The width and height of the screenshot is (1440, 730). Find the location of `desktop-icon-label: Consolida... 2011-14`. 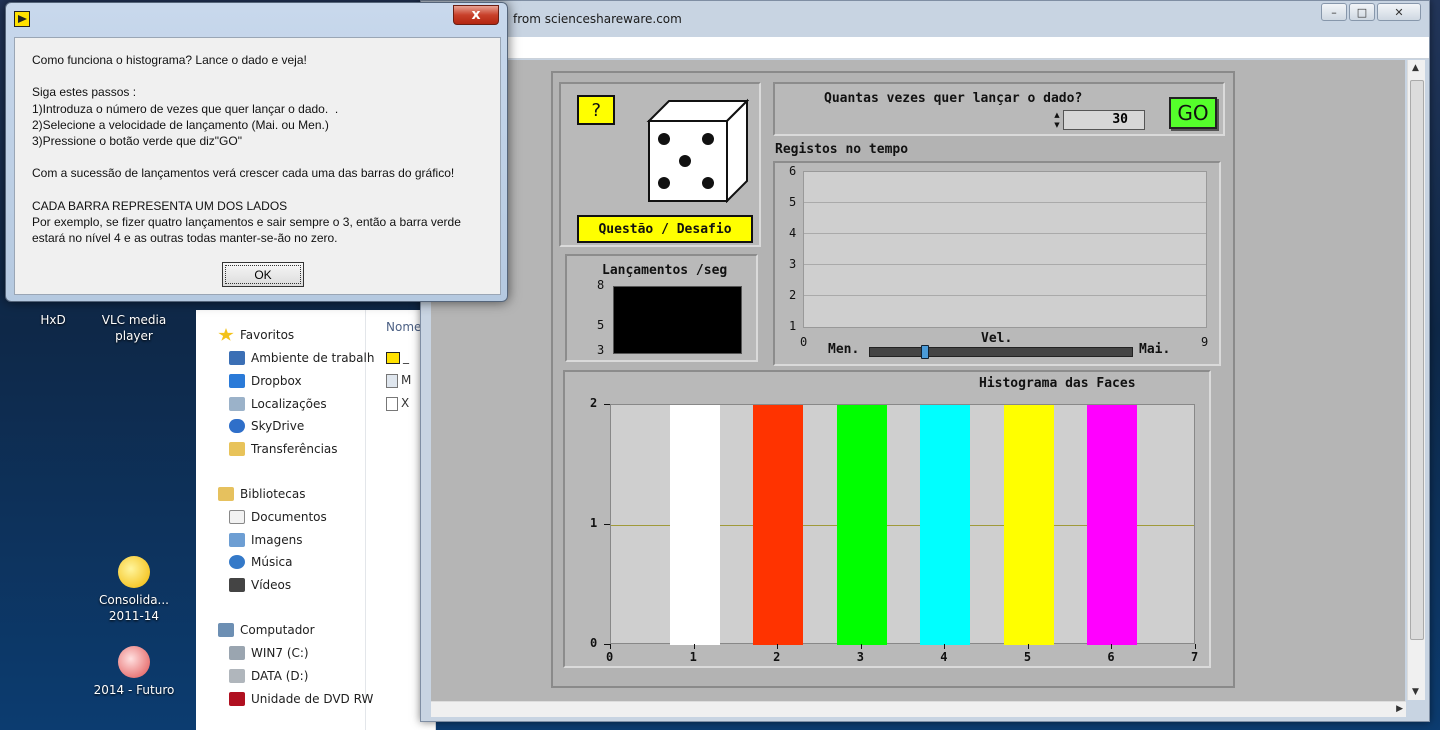

desktop-icon-label: Consolida... 2011-14 is located at coordinates (133, 608).